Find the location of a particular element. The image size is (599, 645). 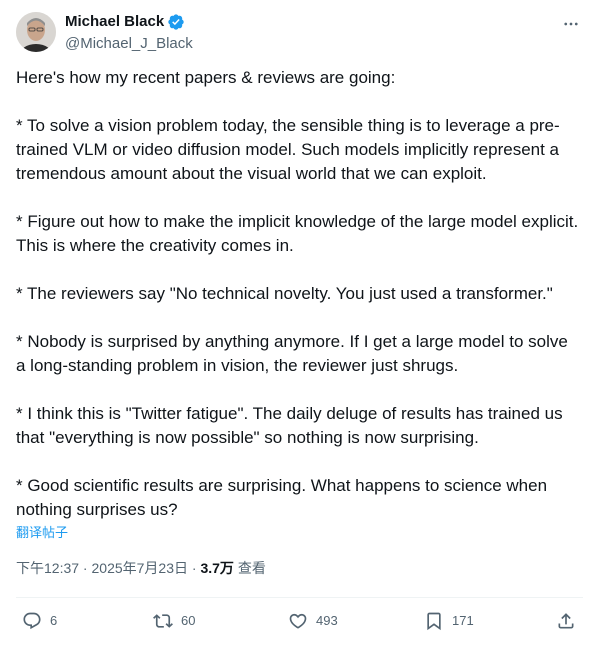

views-count: 3.7万 is located at coordinates (217, 568).